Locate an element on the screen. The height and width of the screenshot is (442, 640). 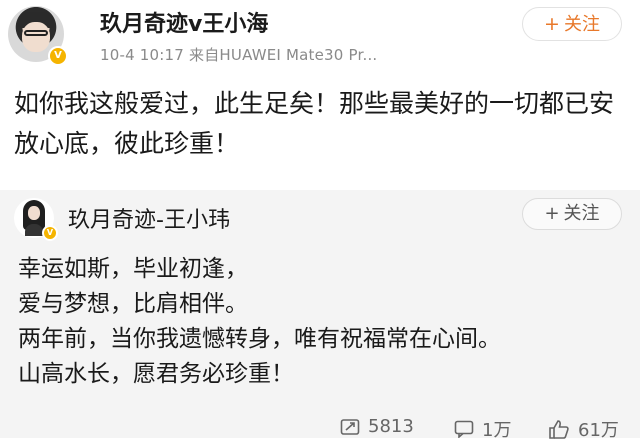
like-button: 61万 is located at coordinates (583, 429).